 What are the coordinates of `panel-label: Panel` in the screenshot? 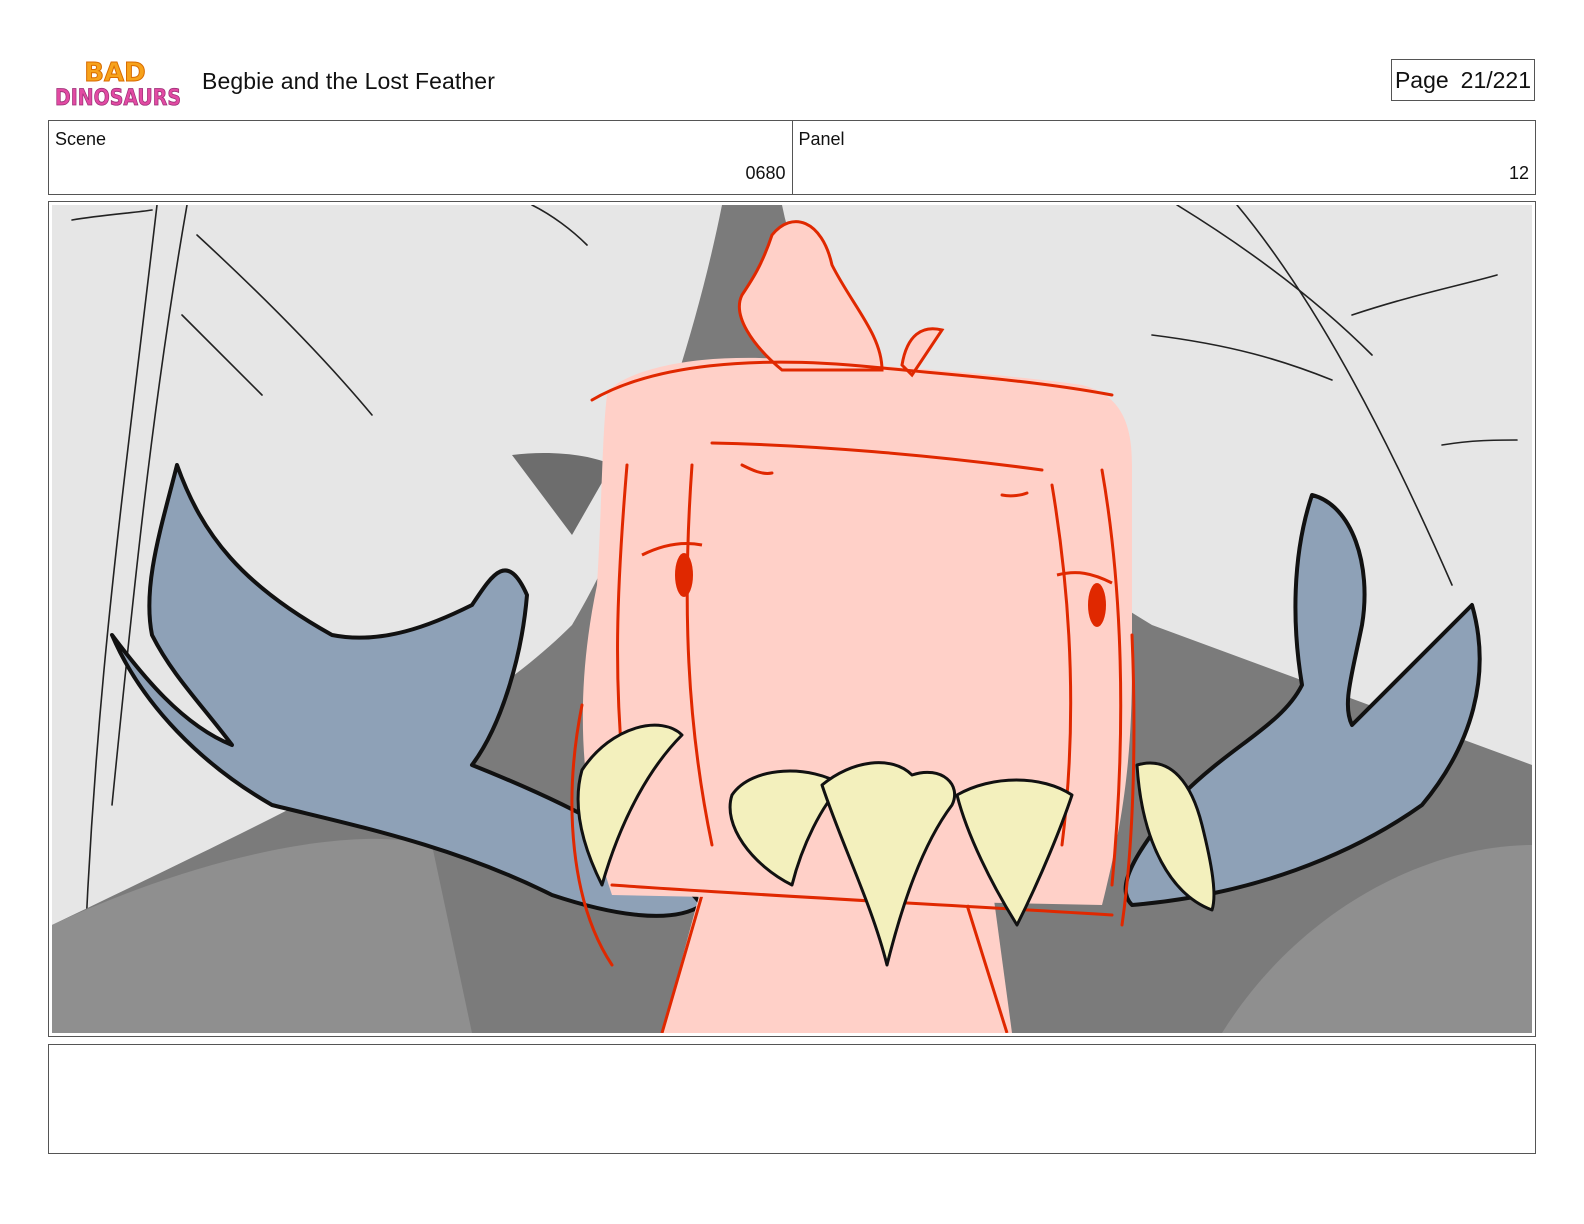 It's located at (821, 139).